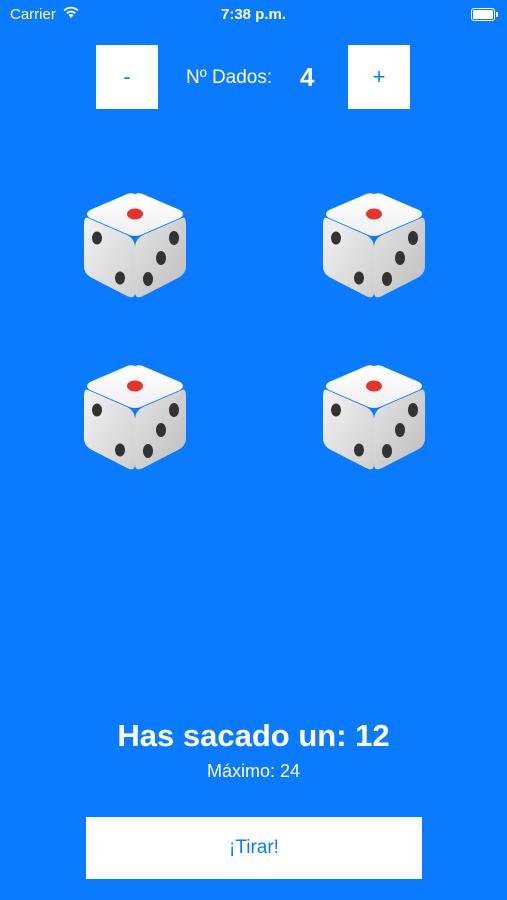  Describe the element at coordinates (253, 771) in the screenshot. I see `max-result: Máximo: 24` at that location.